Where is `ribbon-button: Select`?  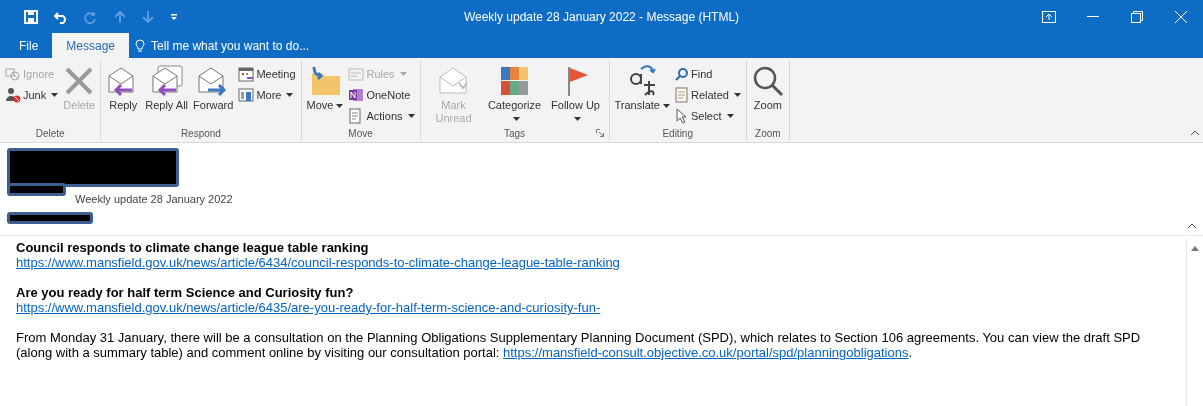 ribbon-button: Select is located at coordinates (707, 115).